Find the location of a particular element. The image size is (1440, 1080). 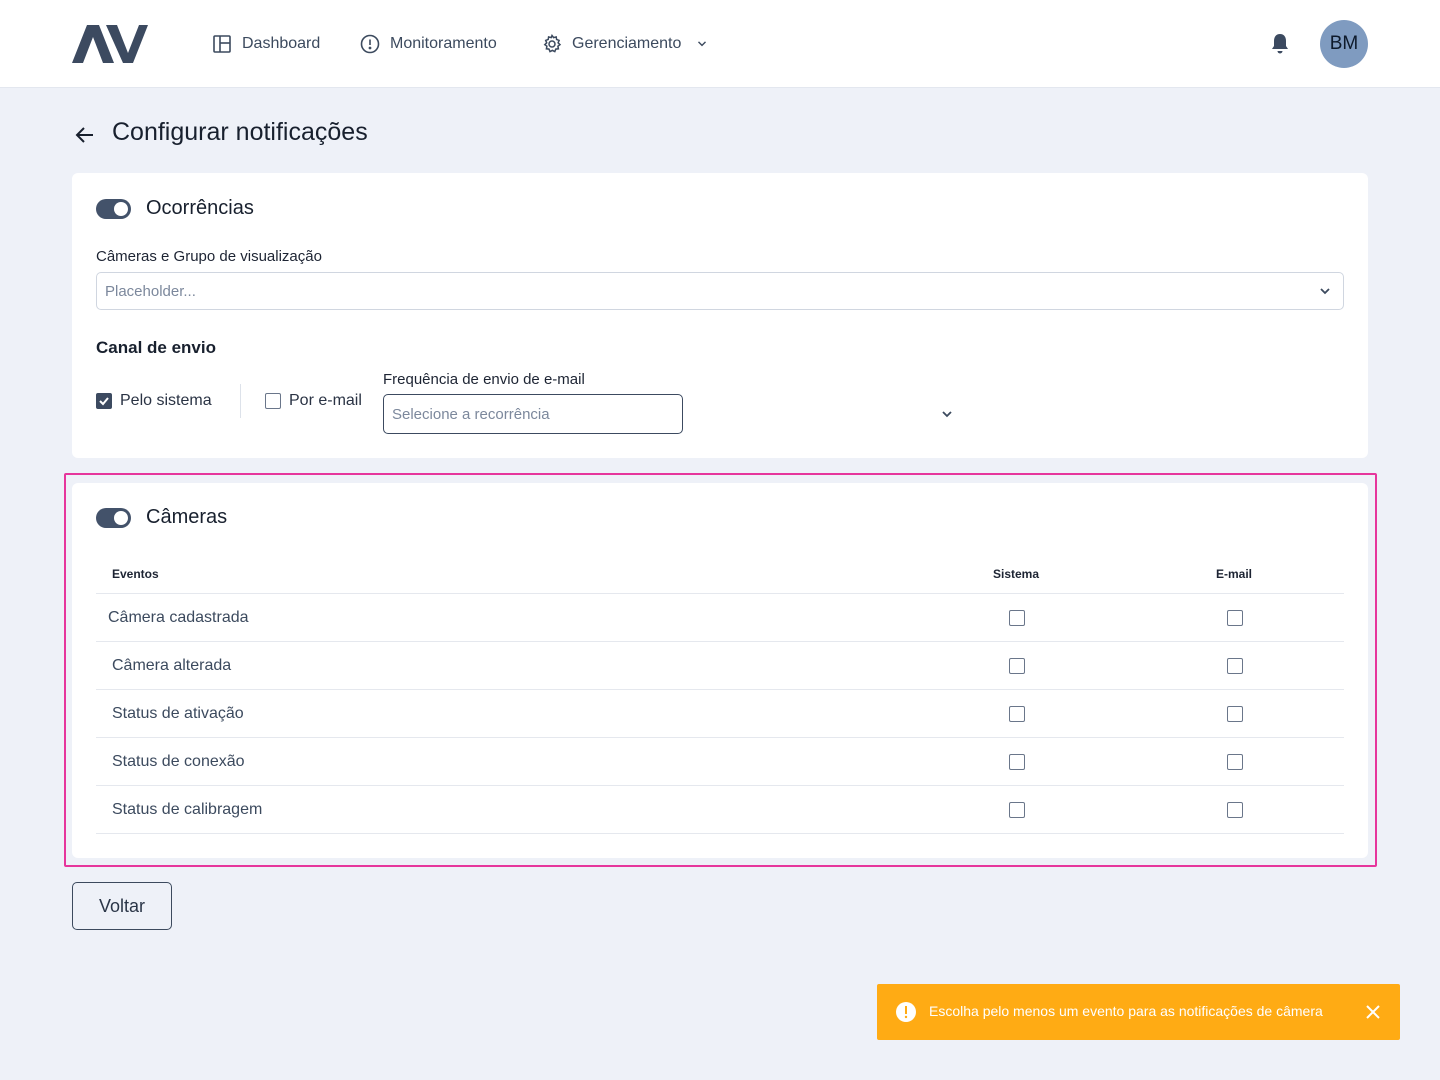

nav-dashboard: Dashboard is located at coordinates (266, 44).